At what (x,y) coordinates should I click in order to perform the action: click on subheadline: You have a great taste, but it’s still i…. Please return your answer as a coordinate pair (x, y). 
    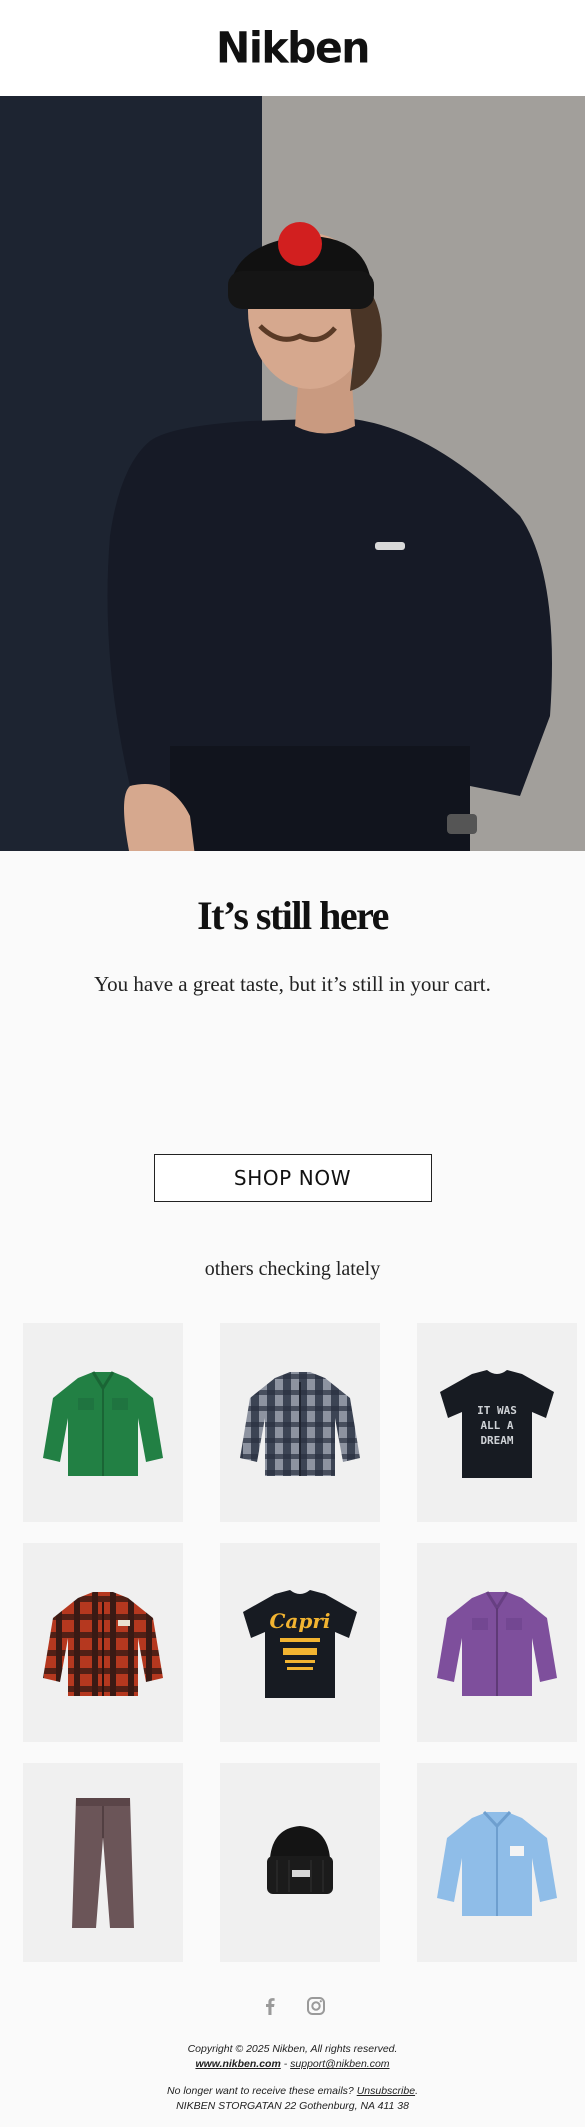
    Looking at the image, I should click on (292, 984).